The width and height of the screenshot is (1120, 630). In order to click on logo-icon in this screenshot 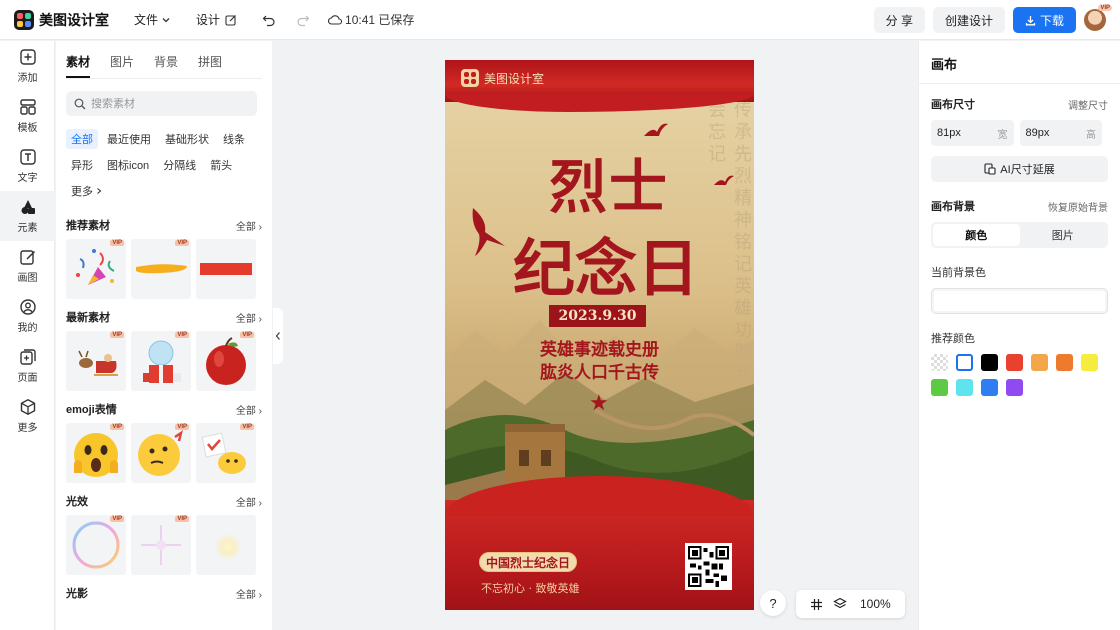, I will do `click(24, 19)`.